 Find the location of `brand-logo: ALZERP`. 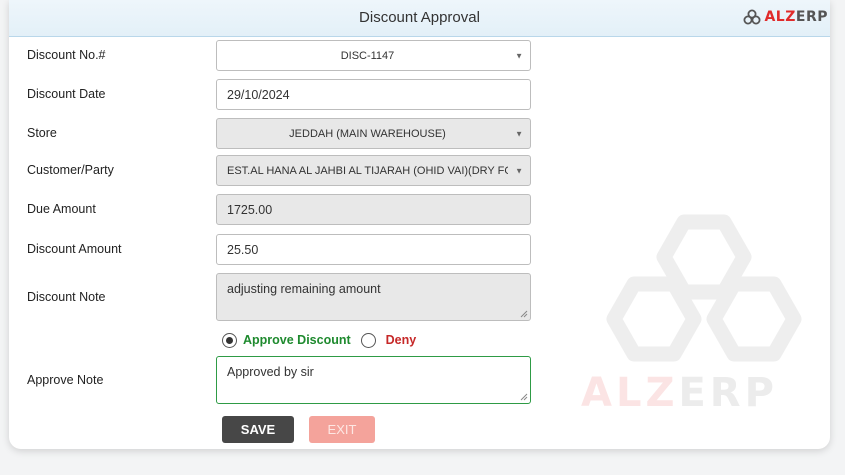

brand-logo: ALZERP is located at coordinates (785, 17).